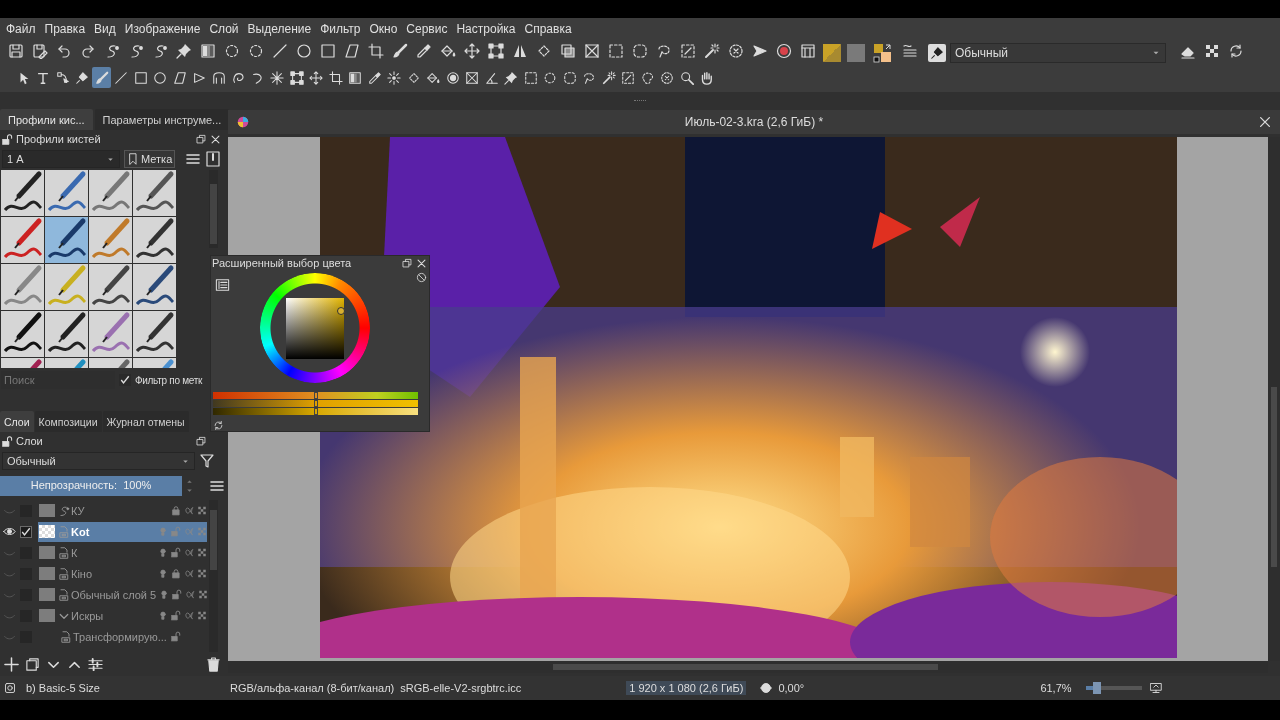  Describe the element at coordinates (63, 688) in the screenshot. I see `brush-name: b) Basic-5 Size` at that location.